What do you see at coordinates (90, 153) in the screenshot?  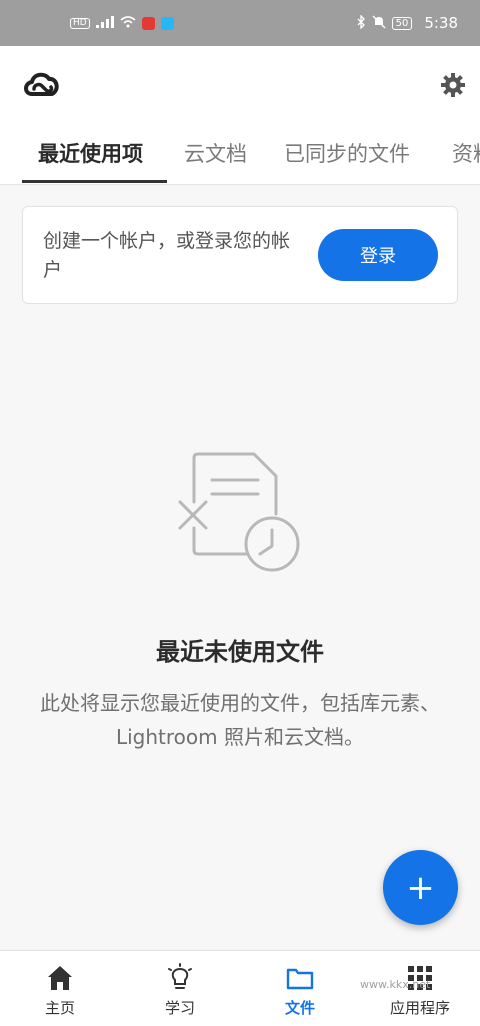 I see `tab-recent: 最近使用项` at bounding box center [90, 153].